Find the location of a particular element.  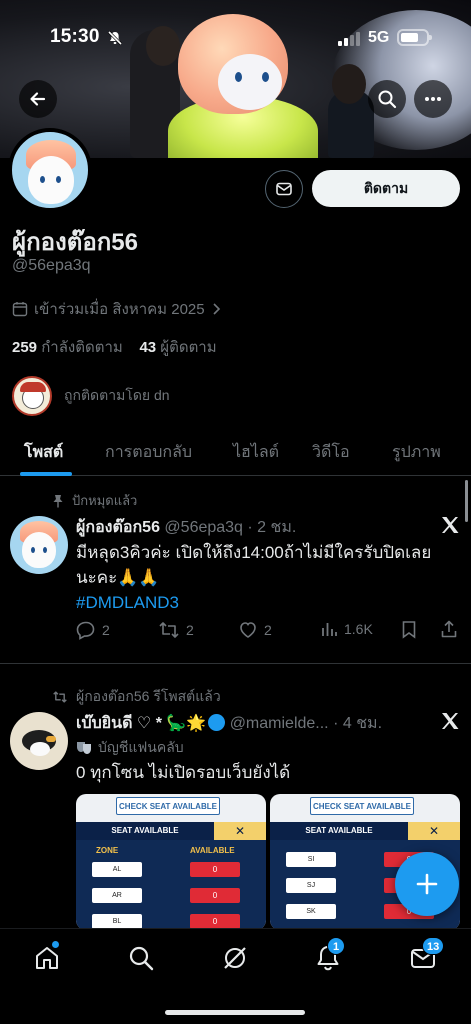

more-options-button is located at coordinates (433, 99).